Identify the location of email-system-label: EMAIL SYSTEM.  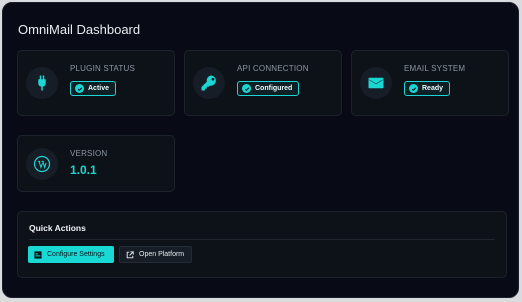
(435, 68).